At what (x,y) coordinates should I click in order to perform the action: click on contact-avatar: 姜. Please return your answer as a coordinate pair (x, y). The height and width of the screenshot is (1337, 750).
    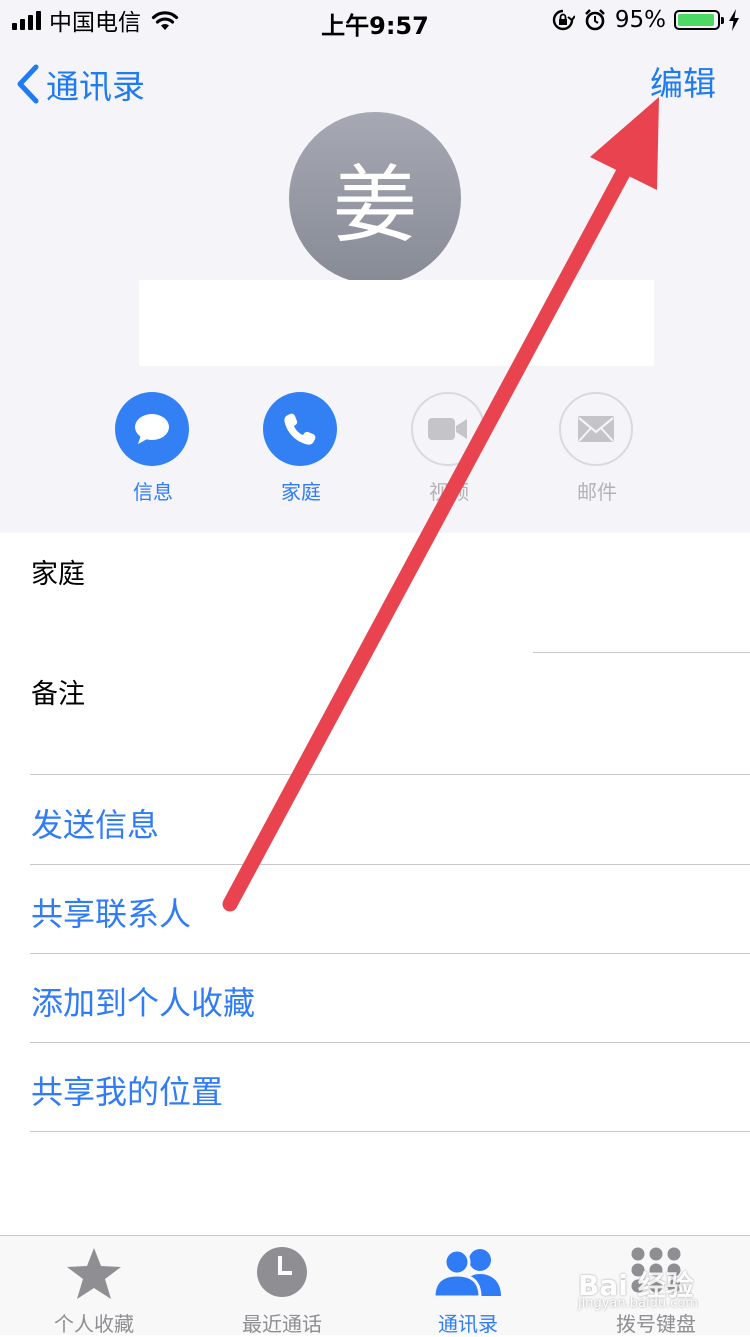
    Looking at the image, I should click on (375, 198).